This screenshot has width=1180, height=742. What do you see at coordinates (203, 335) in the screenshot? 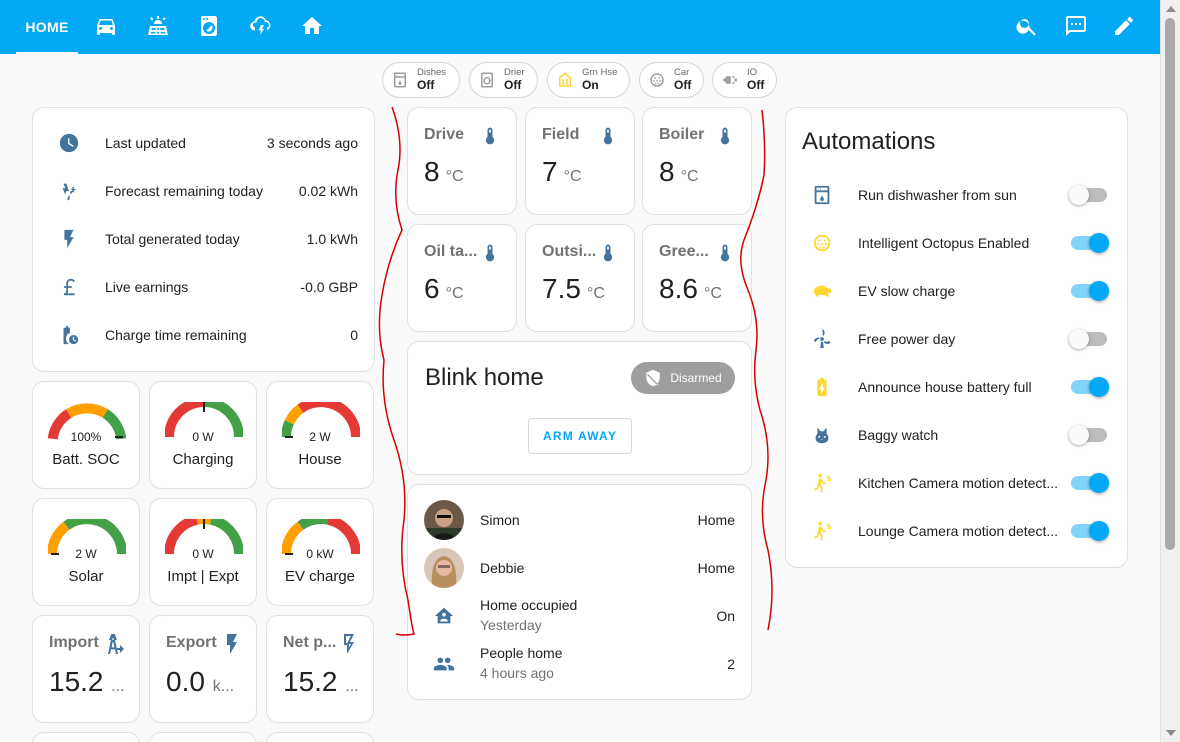
I see `info-row-charge-time: Charge time remaining 0` at bounding box center [203, 335].